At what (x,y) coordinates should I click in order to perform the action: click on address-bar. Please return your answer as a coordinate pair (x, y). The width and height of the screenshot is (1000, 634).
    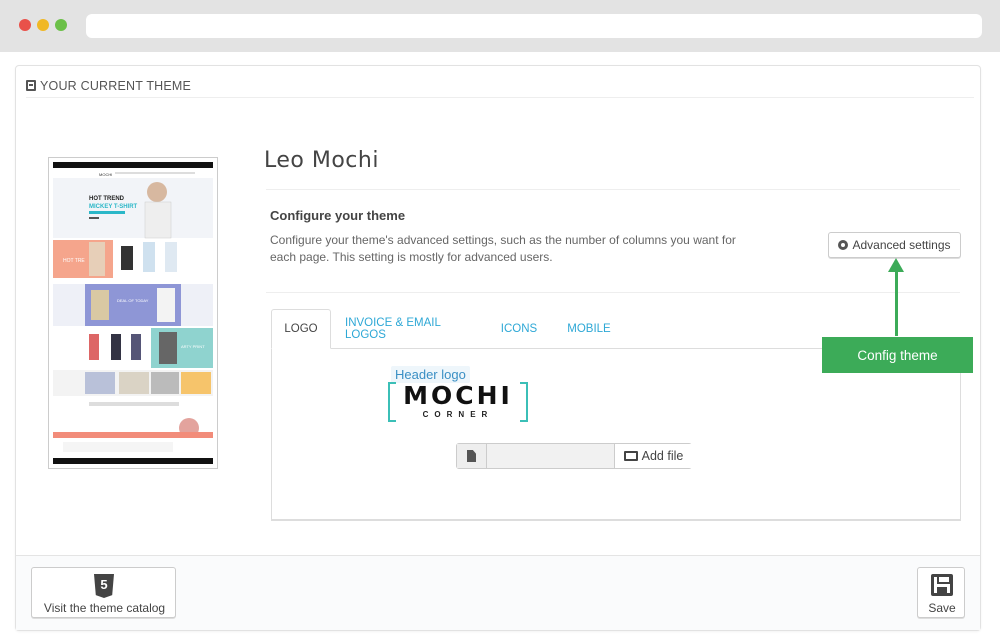
    Looking at the image, I should click on (534, 26).